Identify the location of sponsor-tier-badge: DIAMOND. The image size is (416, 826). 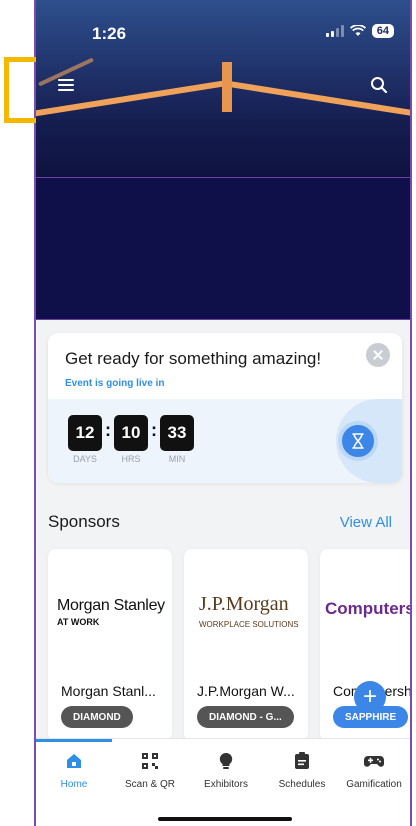
(97, 717).